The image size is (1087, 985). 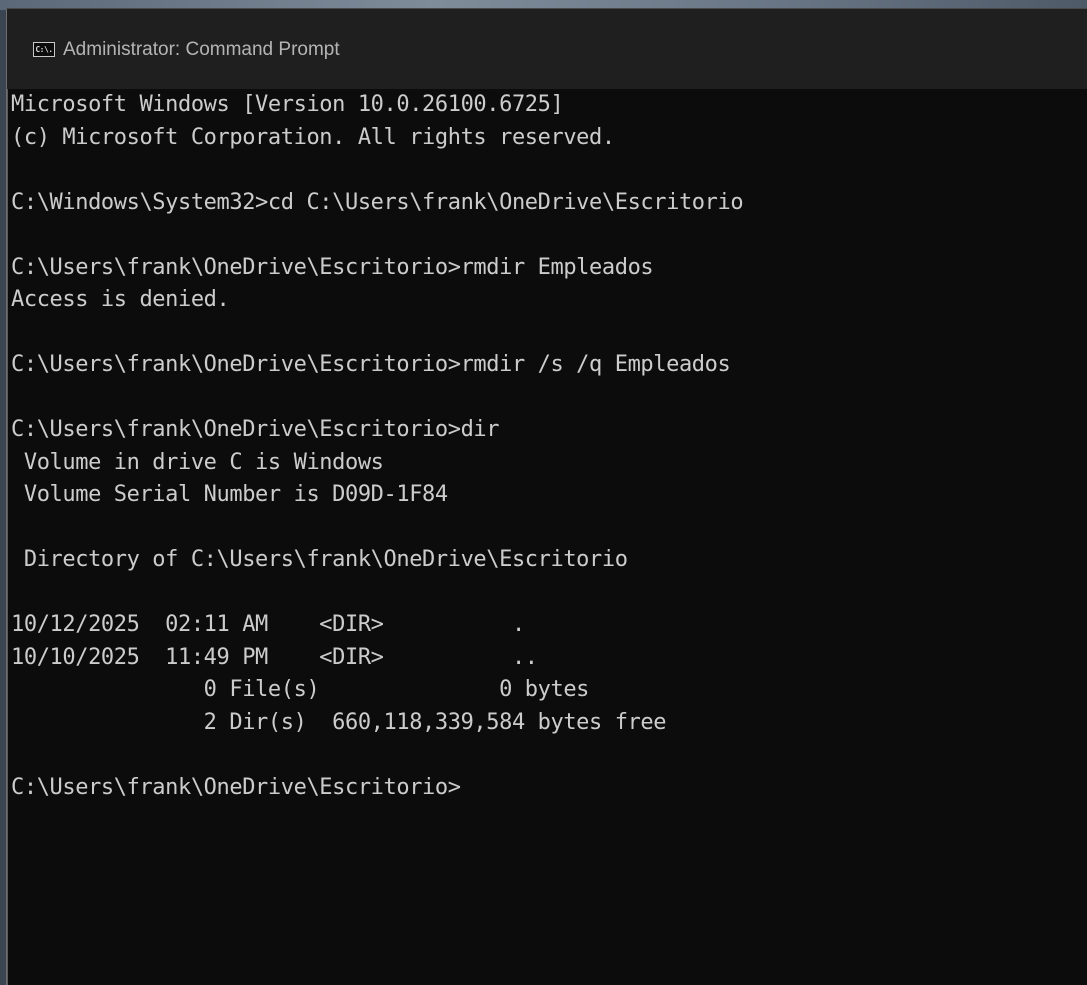 I want to click on cmd-icon: C:\., so click(x=44, y=49).